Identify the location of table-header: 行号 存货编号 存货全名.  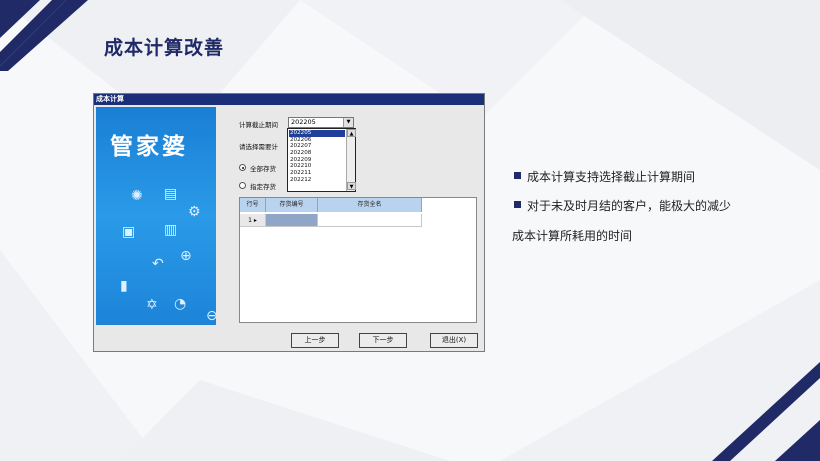
(331, 205).